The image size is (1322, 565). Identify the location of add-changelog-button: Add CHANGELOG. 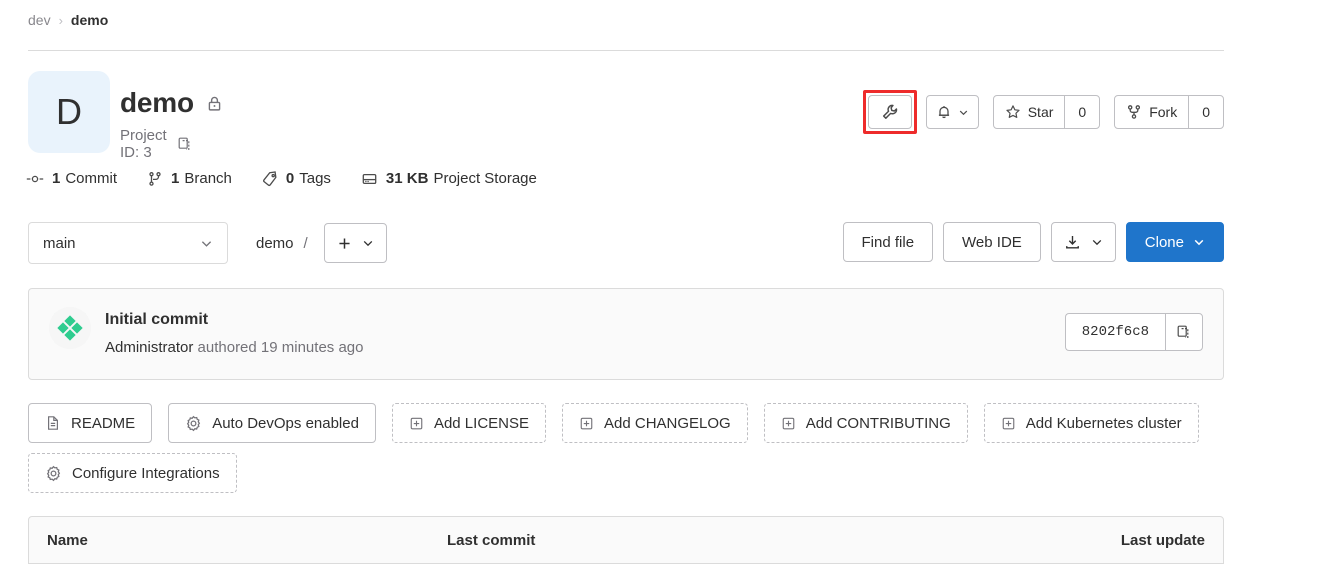
(655, 423).